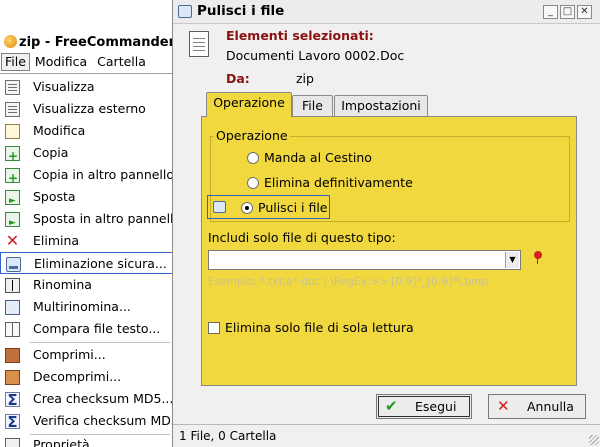 The height and width of the screenshot is (447, 600). Describe the element at coordinates (100, 342) in the screenshot. I see `menu-separator` at that location.